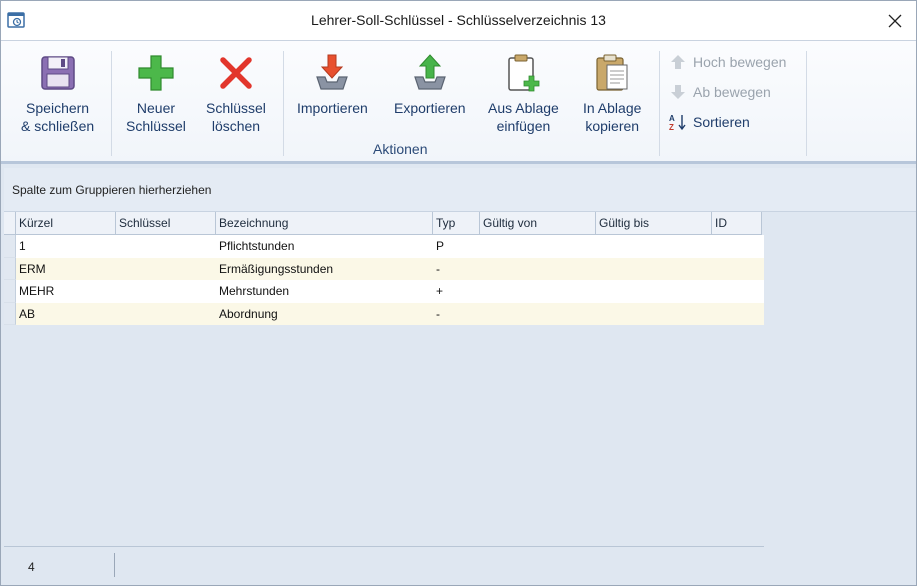 This screenshot has height=586, width=917. Describe the element at coordinates (840, 398) in the screenshot. I see `grid-empty-area` at that location.